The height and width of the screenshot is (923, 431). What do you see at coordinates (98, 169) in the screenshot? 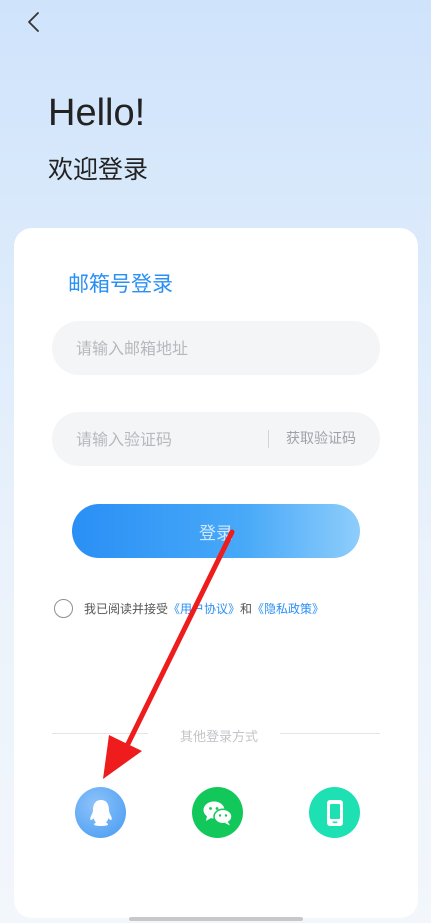
I see `welcome-subtitle: 欢迎登录` at bounding box center [98, 169].